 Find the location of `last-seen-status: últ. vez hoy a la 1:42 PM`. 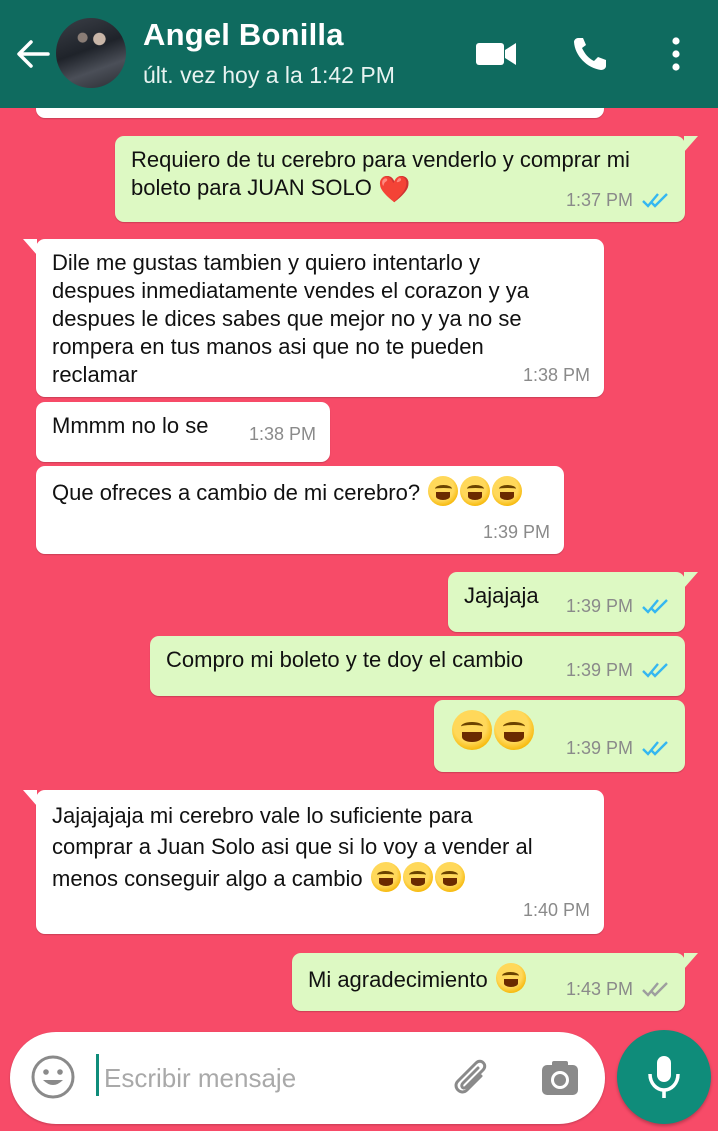

last-seen-status: últ. vez hoy a la 1:42 PM is located at coordinates (269, 75).